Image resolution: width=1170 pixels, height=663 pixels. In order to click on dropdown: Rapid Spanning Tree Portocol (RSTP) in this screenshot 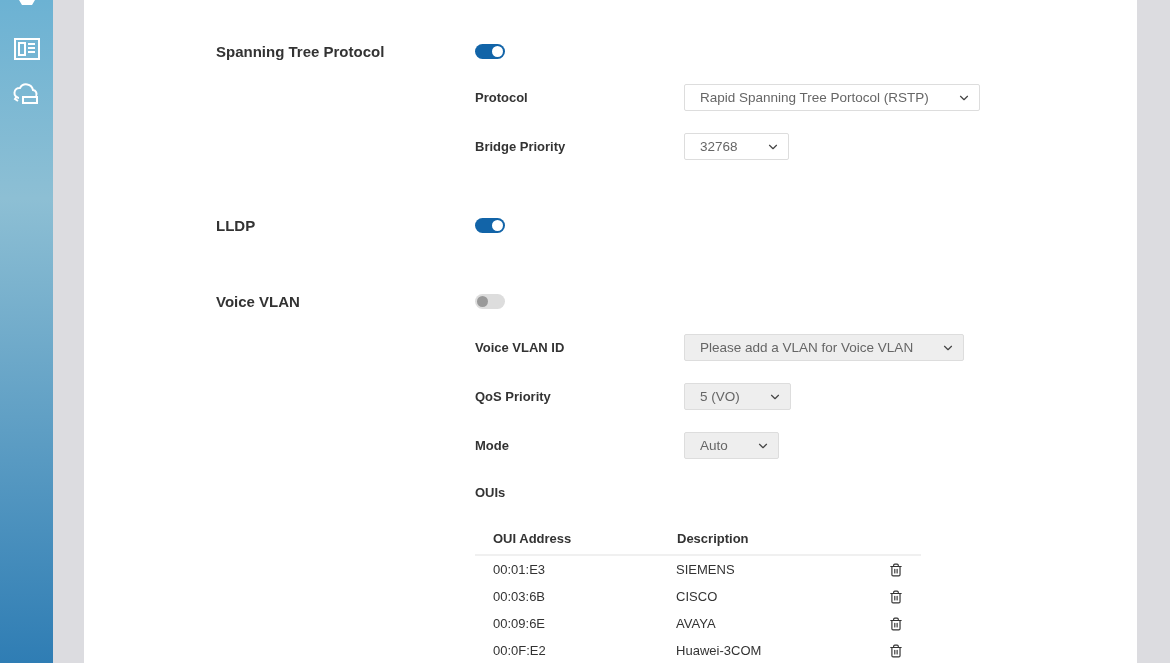, I will do `click(832, 97)`.